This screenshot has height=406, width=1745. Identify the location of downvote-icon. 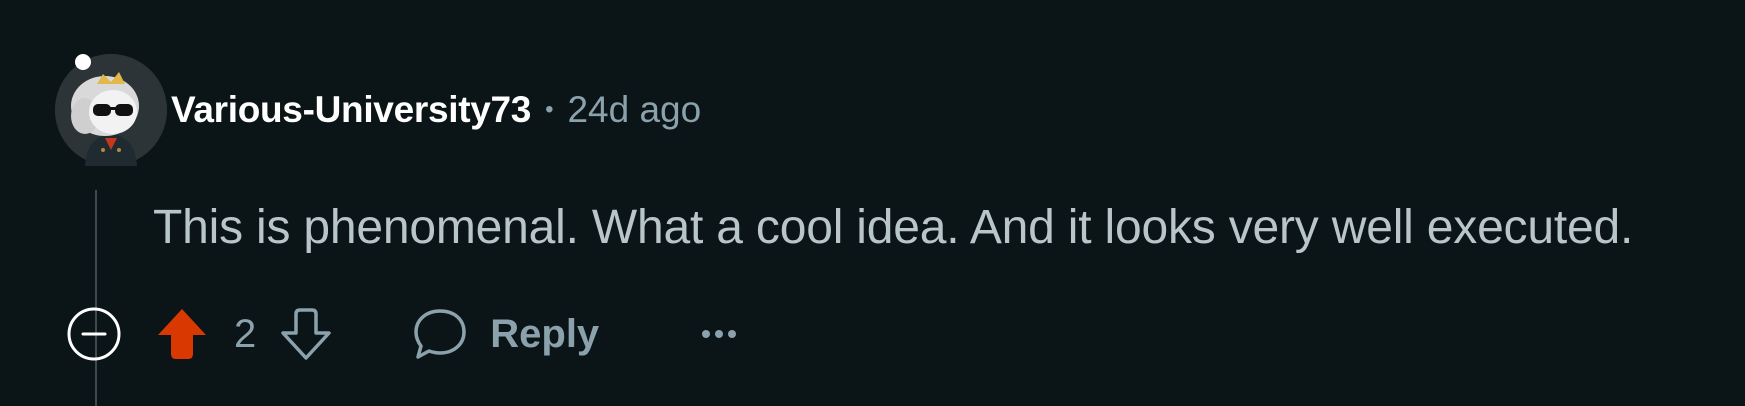
(306, 334).